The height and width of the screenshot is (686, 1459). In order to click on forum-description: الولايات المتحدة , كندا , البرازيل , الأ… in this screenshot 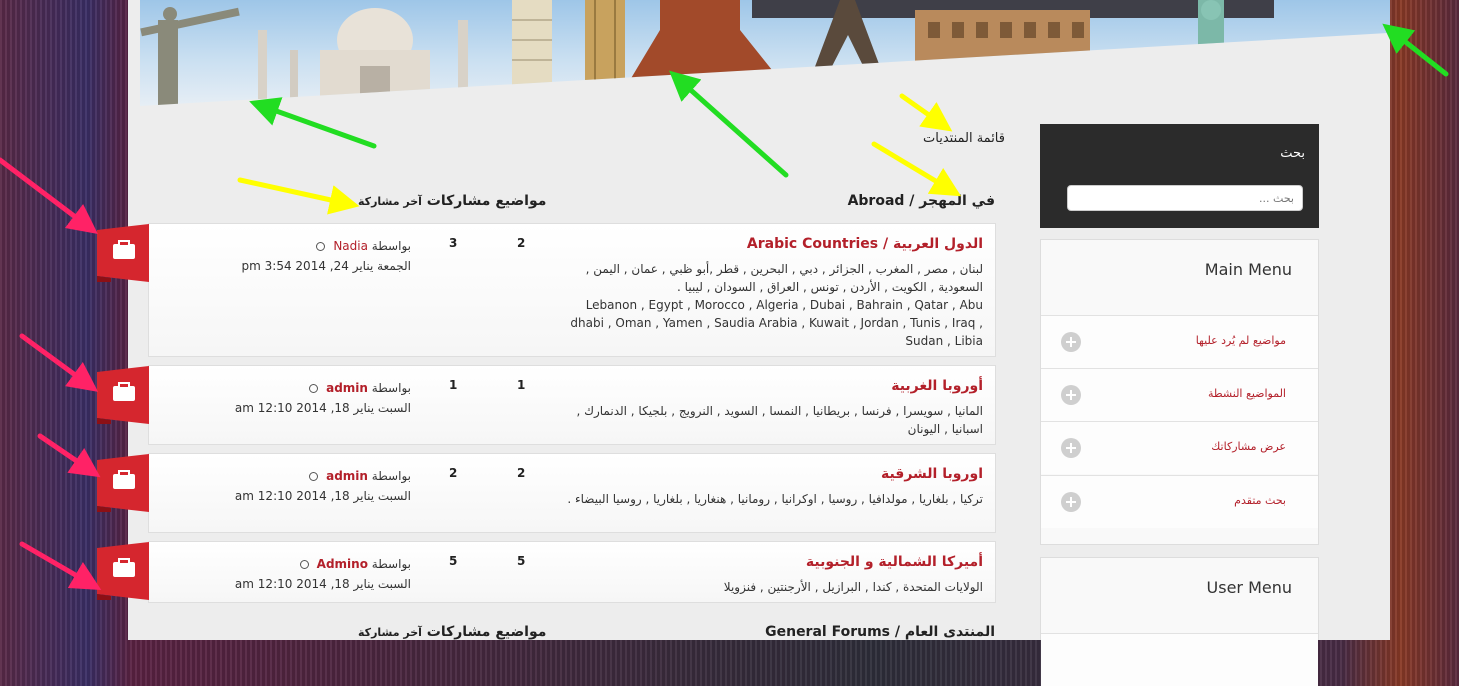, I will do `click(853, 587)`.